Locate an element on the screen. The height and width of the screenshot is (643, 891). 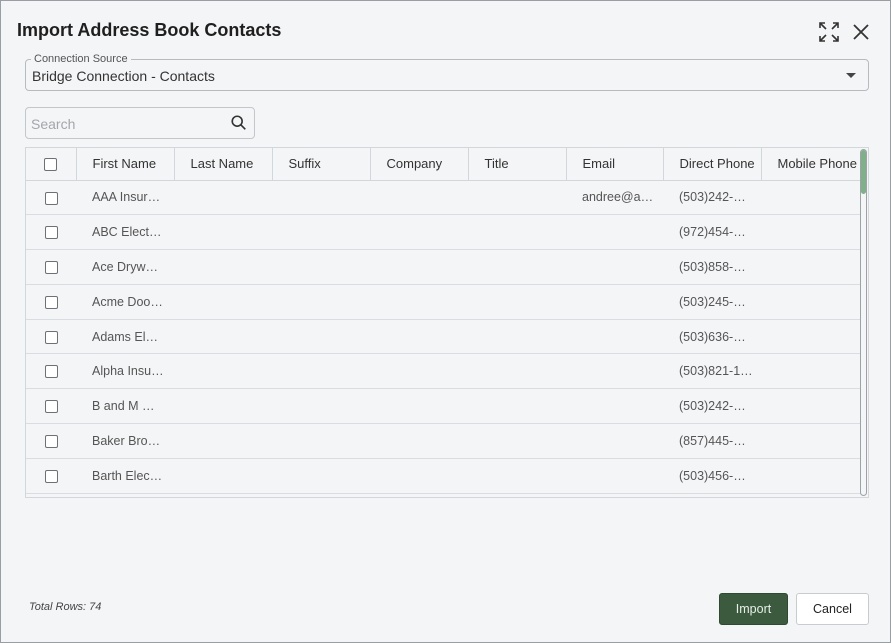
scrollbar-thumb is located at coordinates (863, 172).